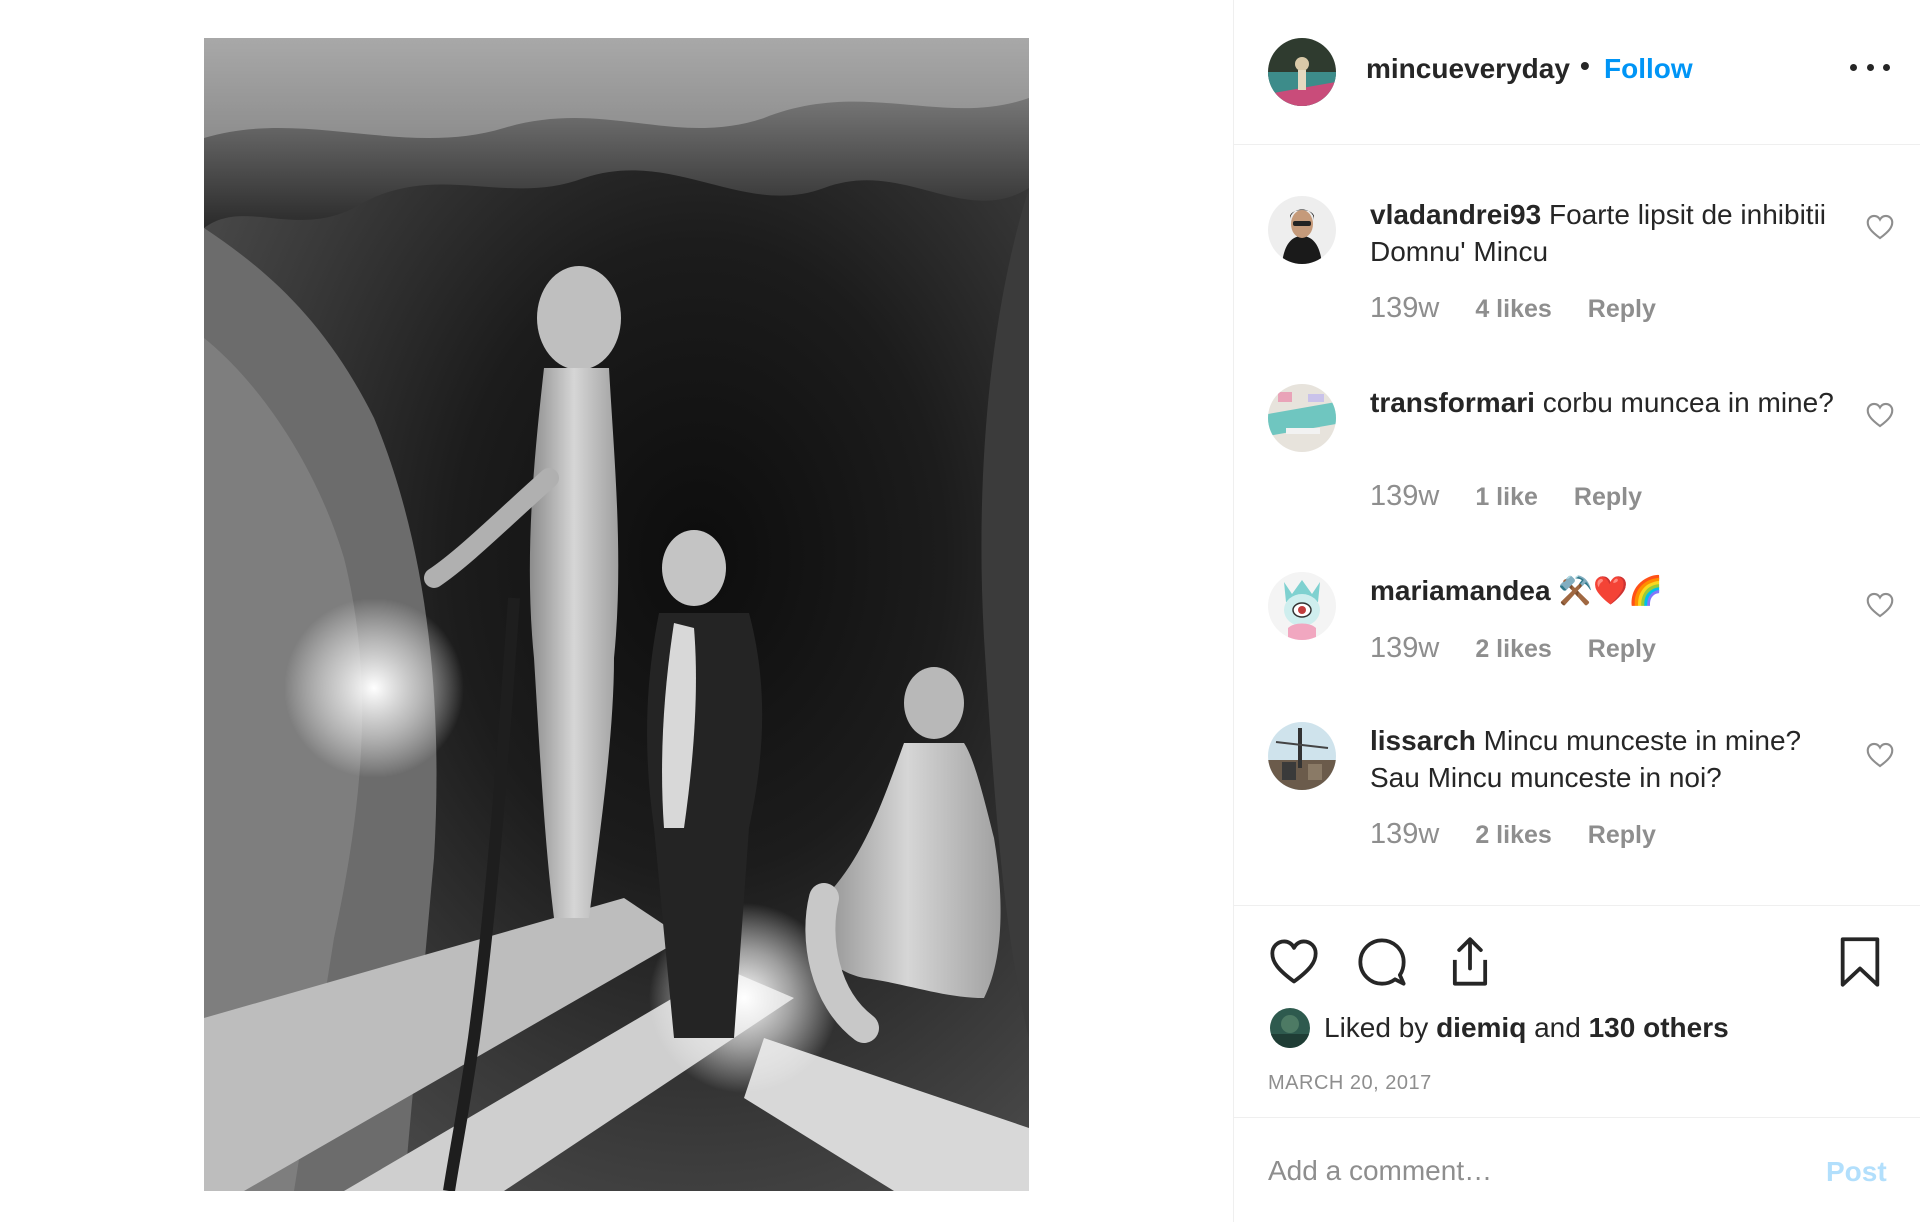 The image size is (1920, 1222). What do you see at coordinates (1610, 590) in the screenshot?
I see `comment-text: ⚒️❤️🌈` at bounding box center [1610, 590].